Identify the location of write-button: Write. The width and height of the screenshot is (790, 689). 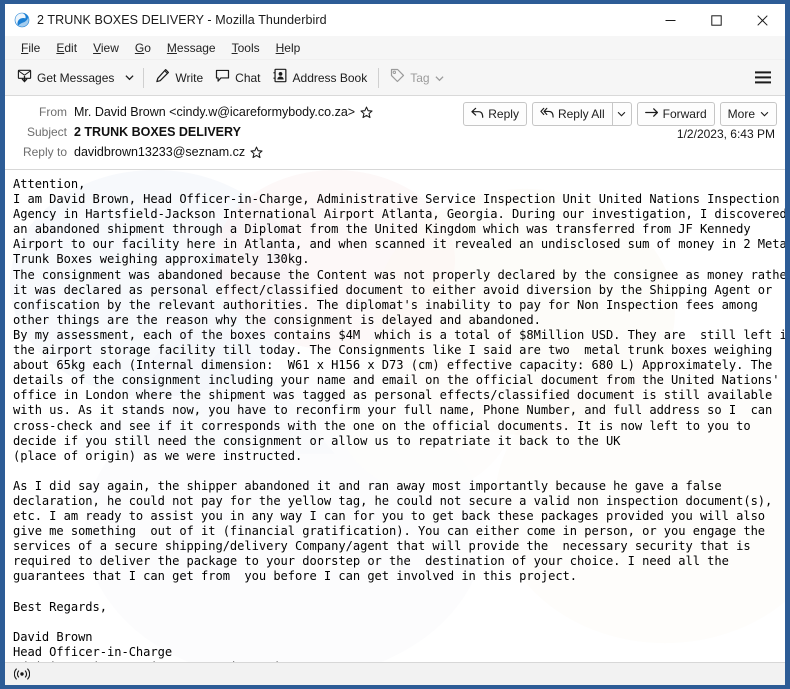
(179, 78).